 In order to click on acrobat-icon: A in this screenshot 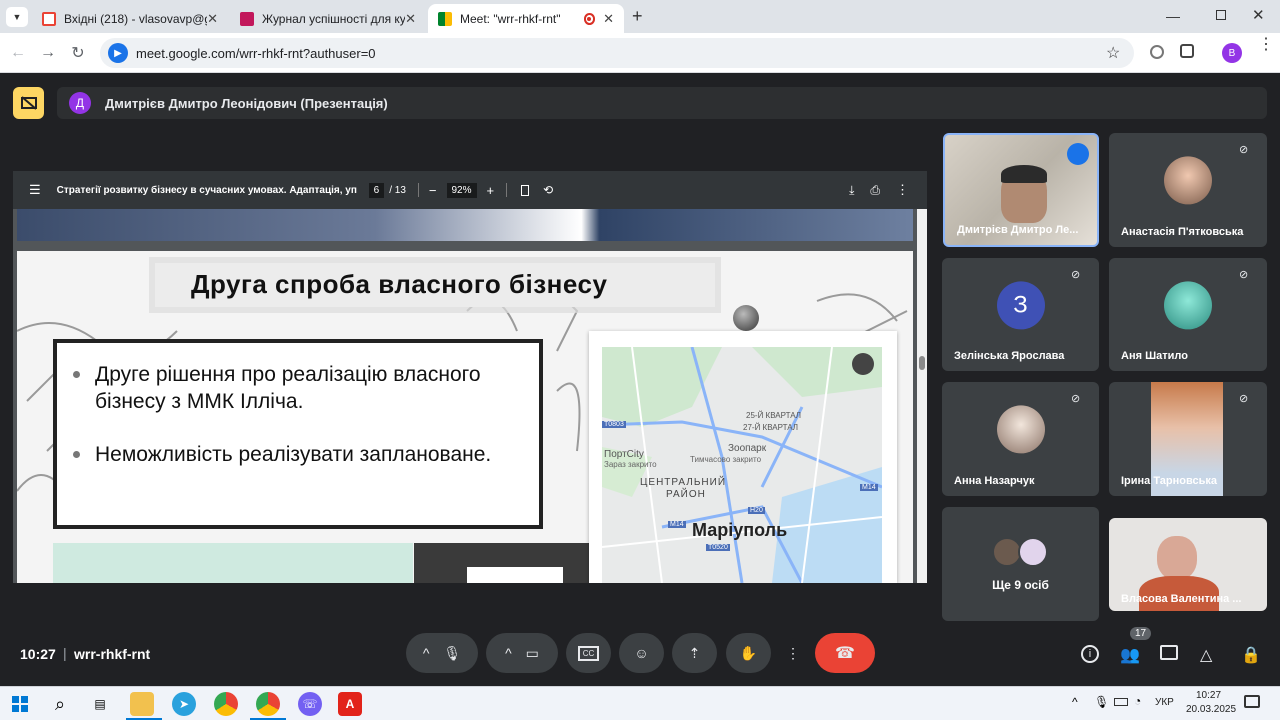, I will do `click(350, 704)`.